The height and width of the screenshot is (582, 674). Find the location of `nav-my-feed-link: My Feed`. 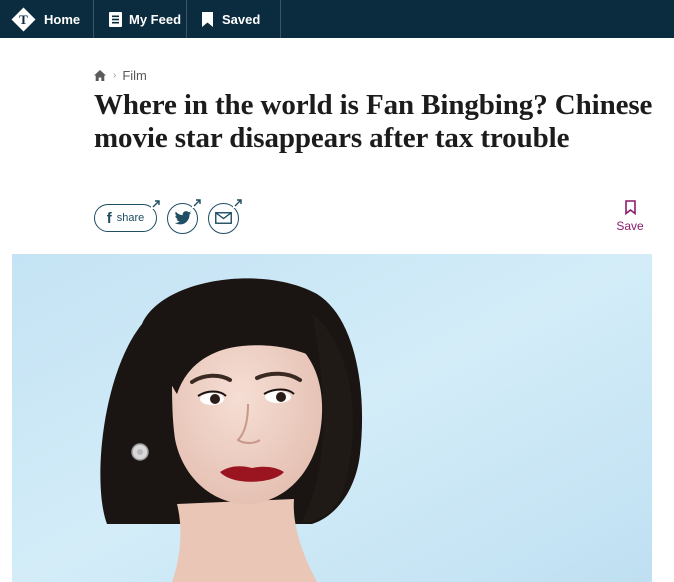

nav-my-feed-link: My Feed is located at coordinates (140, 19).